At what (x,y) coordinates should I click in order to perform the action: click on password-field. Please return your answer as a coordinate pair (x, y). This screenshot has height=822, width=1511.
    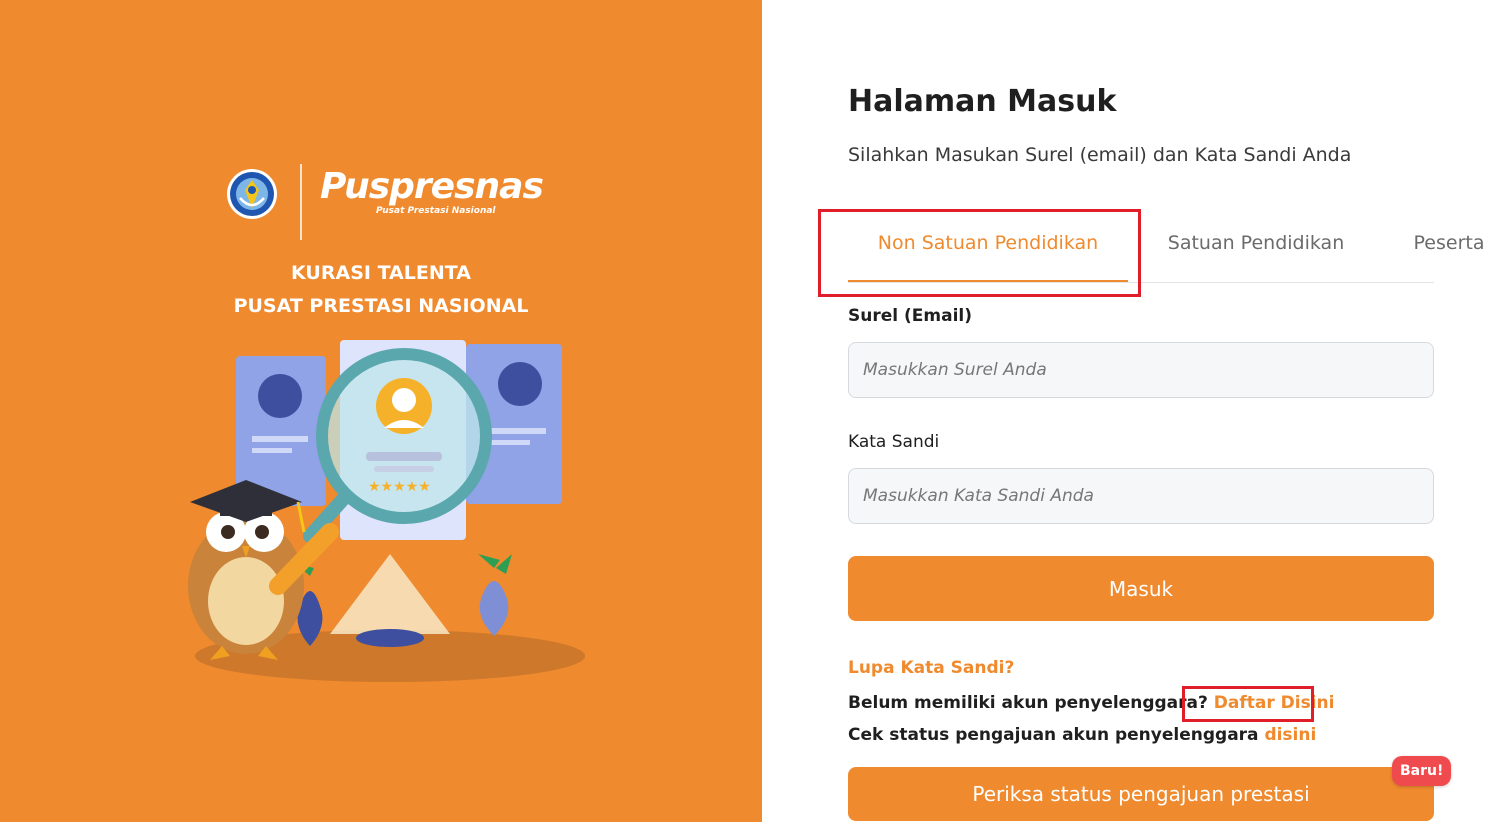
    Looking at the image, I should click on (1141, 496).